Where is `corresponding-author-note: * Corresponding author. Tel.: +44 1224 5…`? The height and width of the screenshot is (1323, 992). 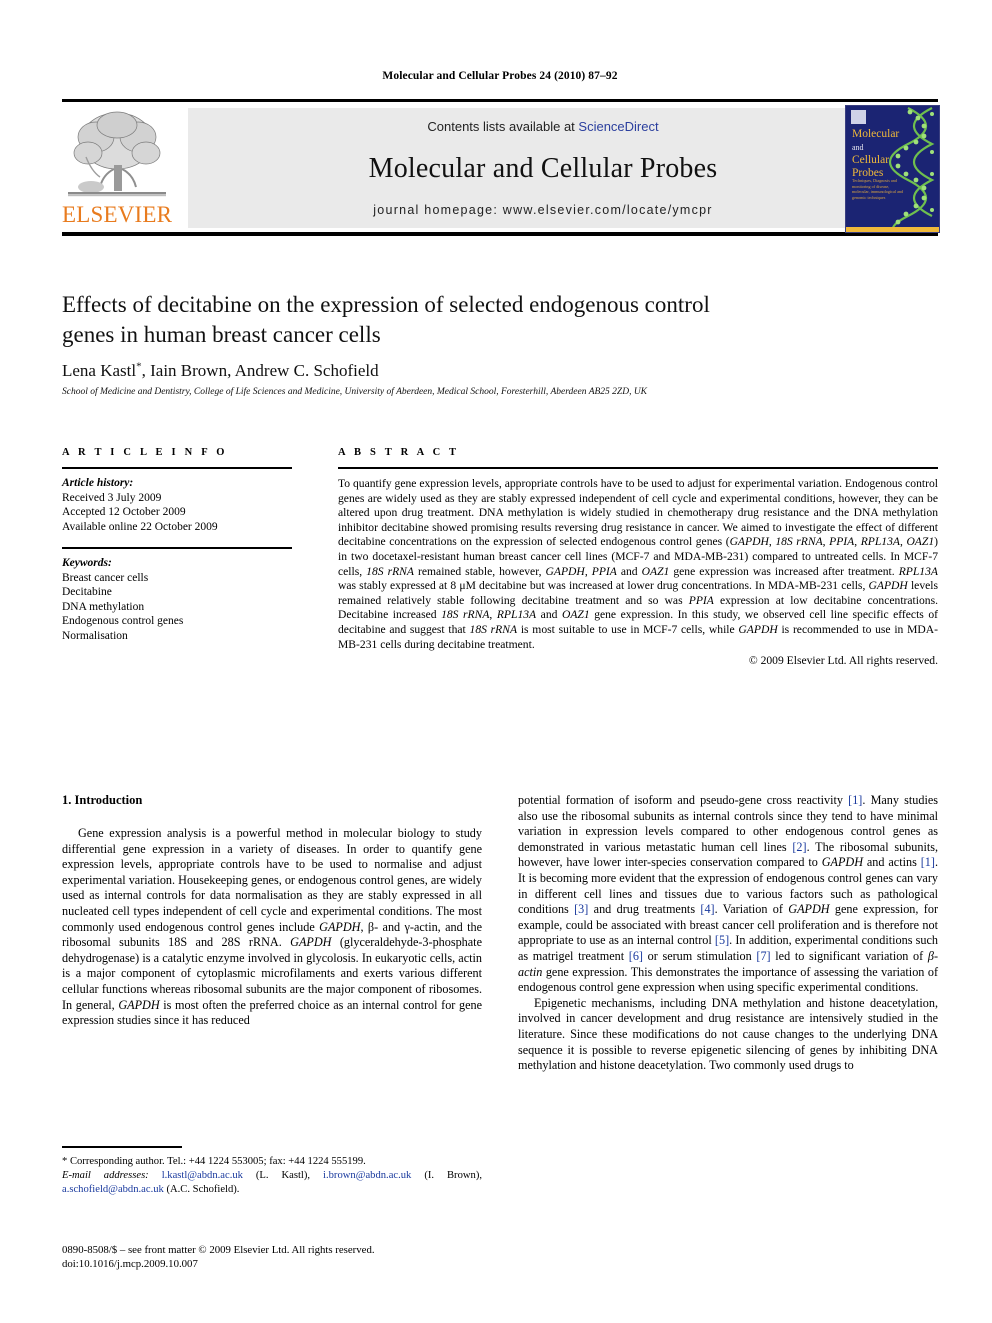 corresponding-author-note: * Corresponding author. Tel.: +44 1224 5… is located at coordinates (272, 1176).